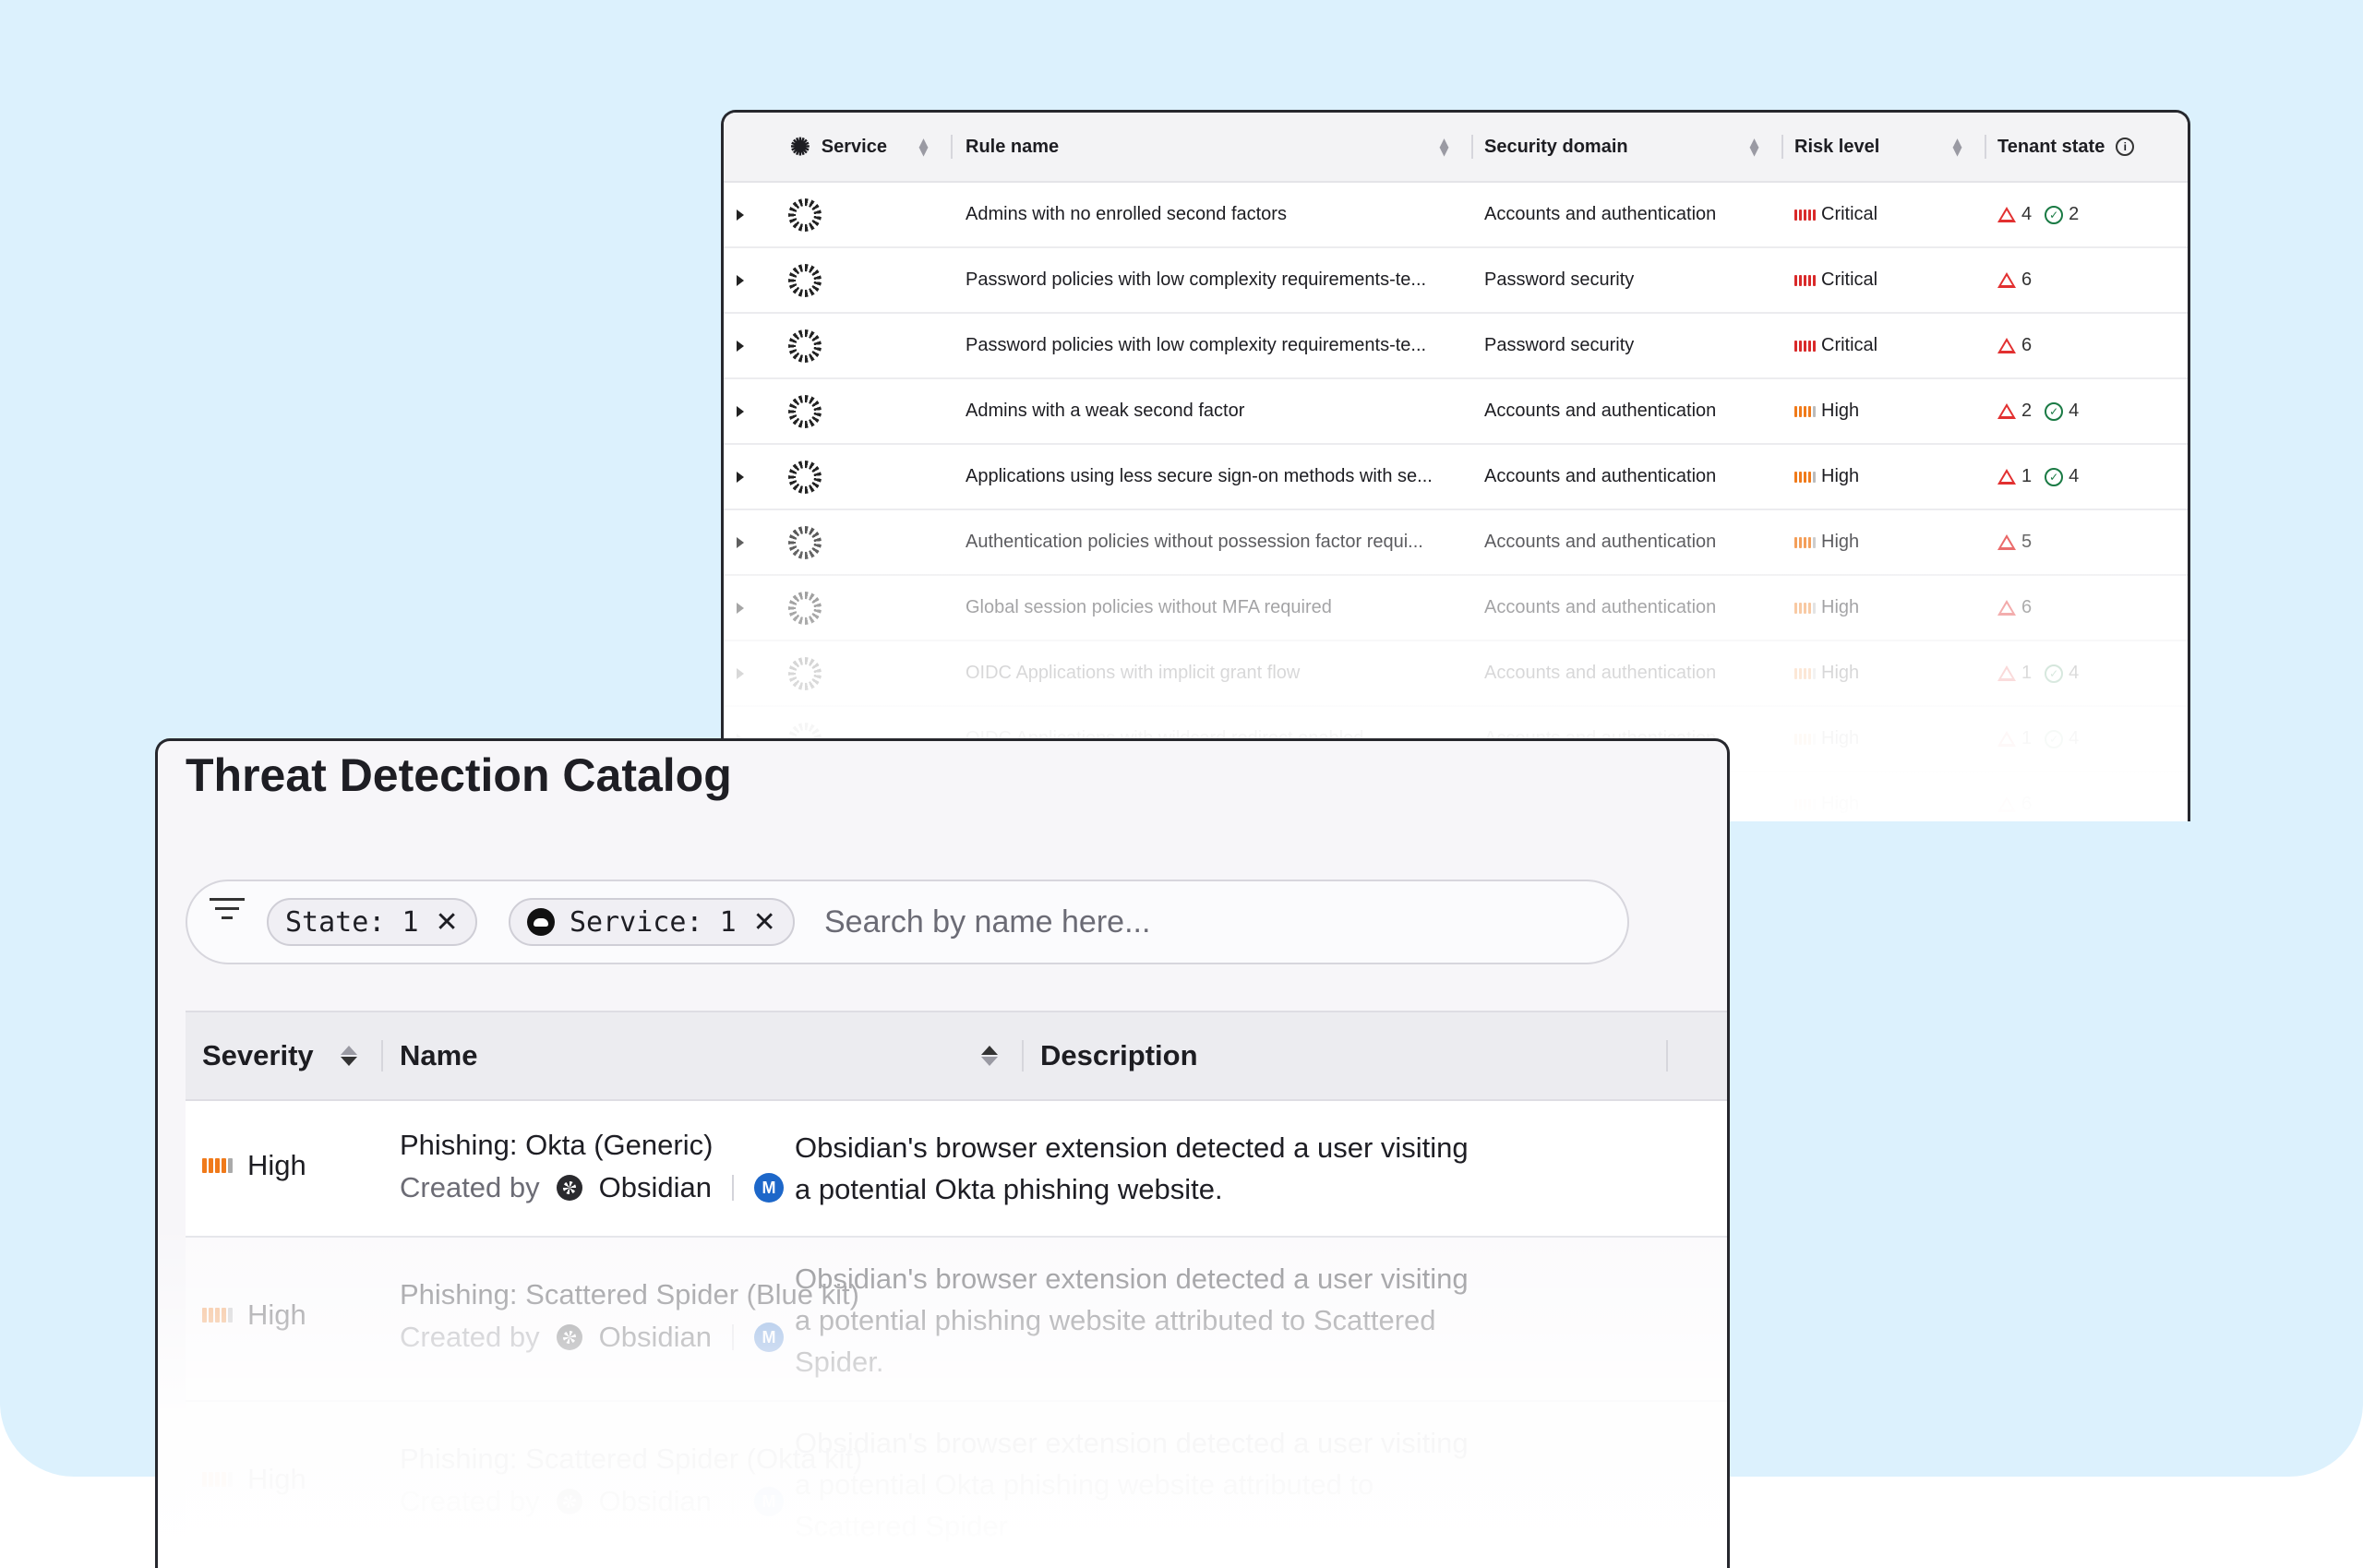 This screenshot has height=1568, width=2363. I want to click on description-header: Description, so click(1119, 1055).